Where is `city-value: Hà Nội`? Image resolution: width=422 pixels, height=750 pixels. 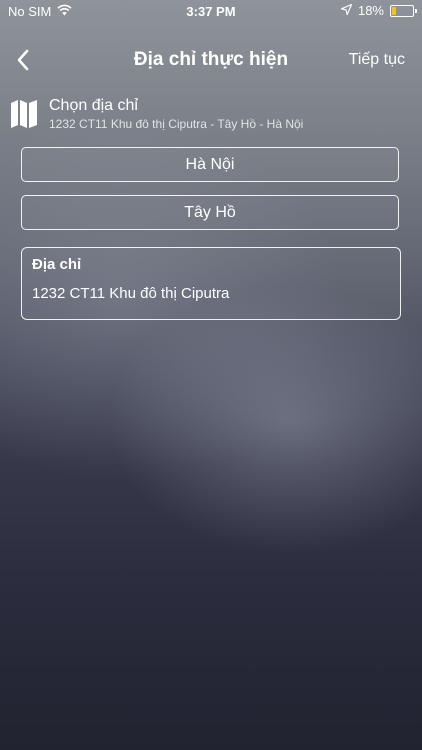
city-value: Hà Nội is located at coordinates (210, 164).